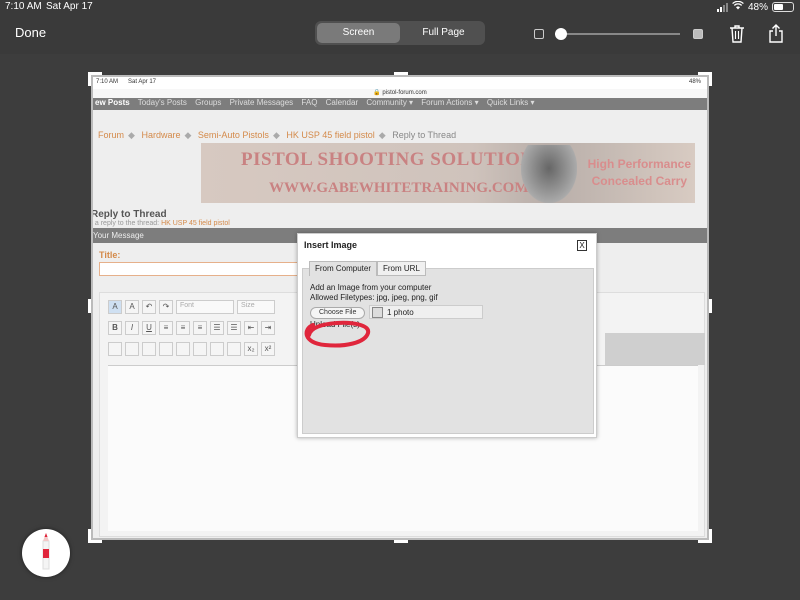 The width and height of the screenshot is (800, 600). I want to click on pencil-icon, so click(46, 551).